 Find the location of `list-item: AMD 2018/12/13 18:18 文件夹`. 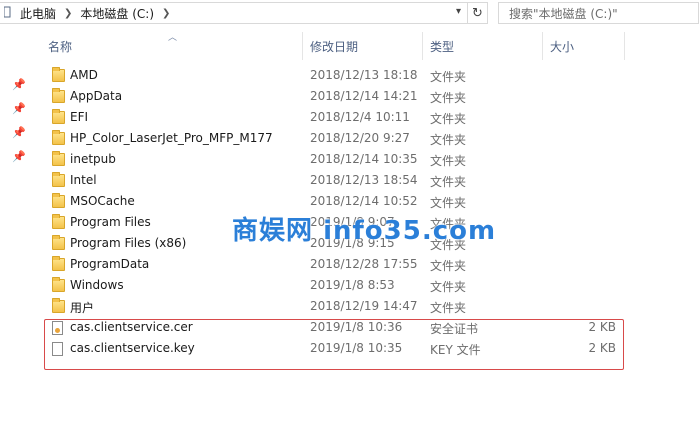

list-item: AMD 2018/12/13 18:18 文件夹 is located at coordinates (336, 75).